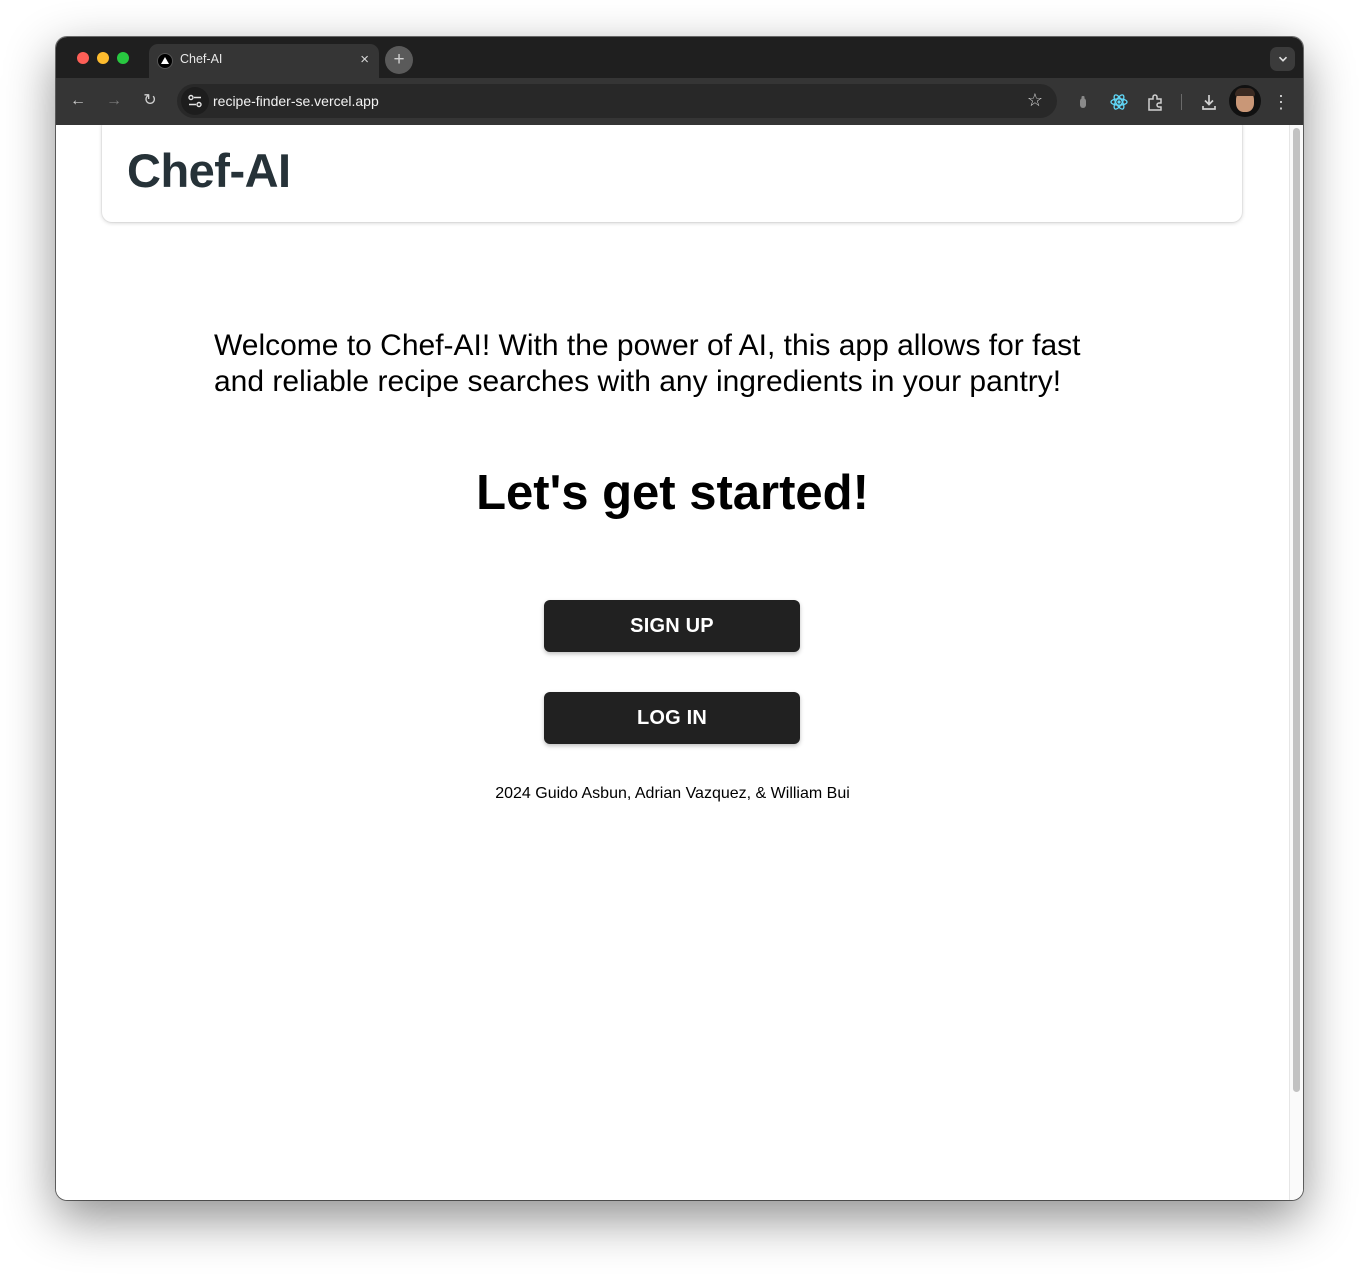 The height and width of the screenshot is (1275, 1359). Describe the element at coordinates (195, 101) in the screenshot. I see `site-info-icon` at that location.